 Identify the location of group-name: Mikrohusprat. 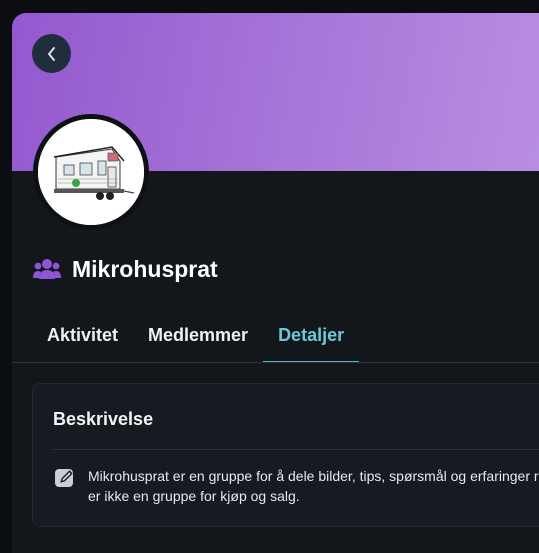
(145, 268).